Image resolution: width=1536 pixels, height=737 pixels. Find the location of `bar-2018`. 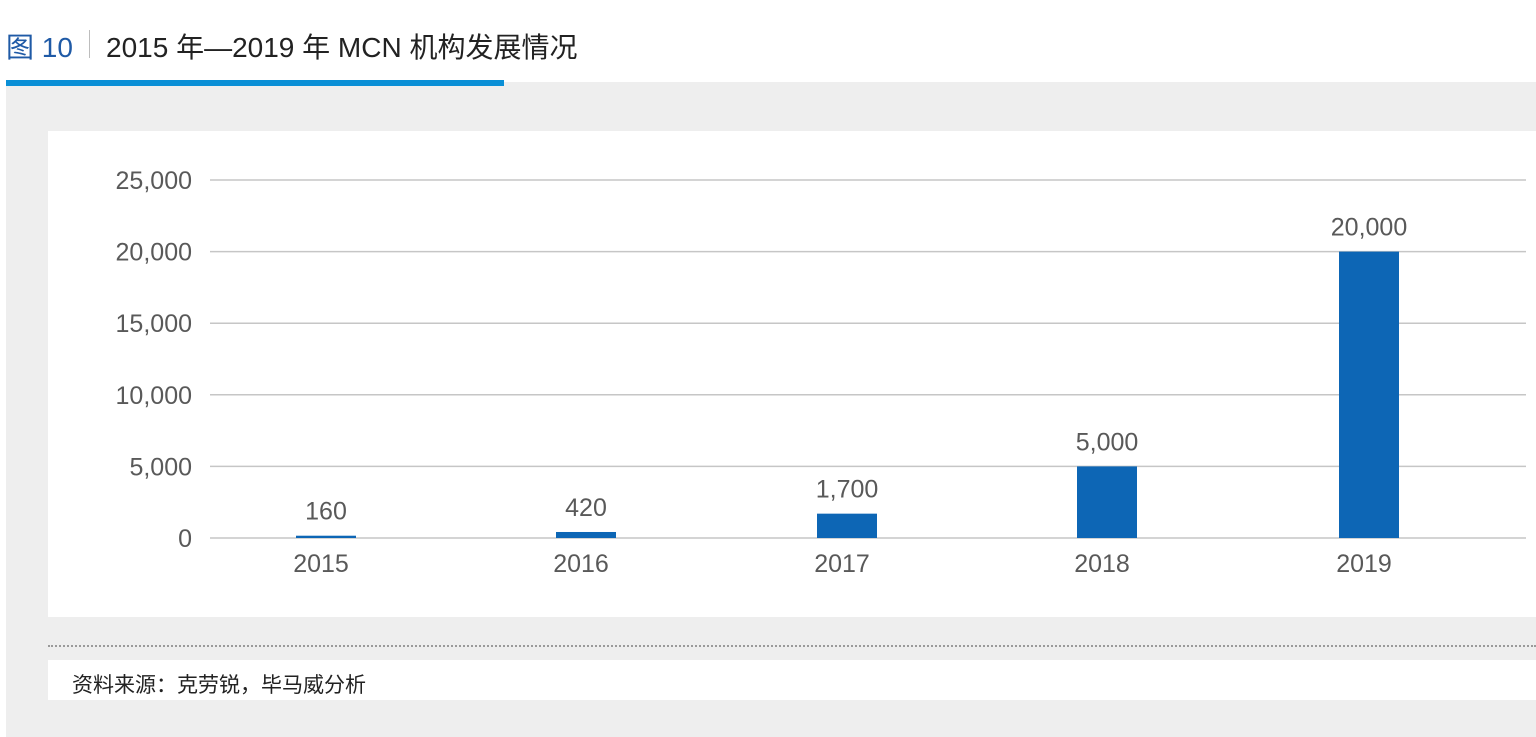

bar-2018 is located at coordinates (1107, 502).